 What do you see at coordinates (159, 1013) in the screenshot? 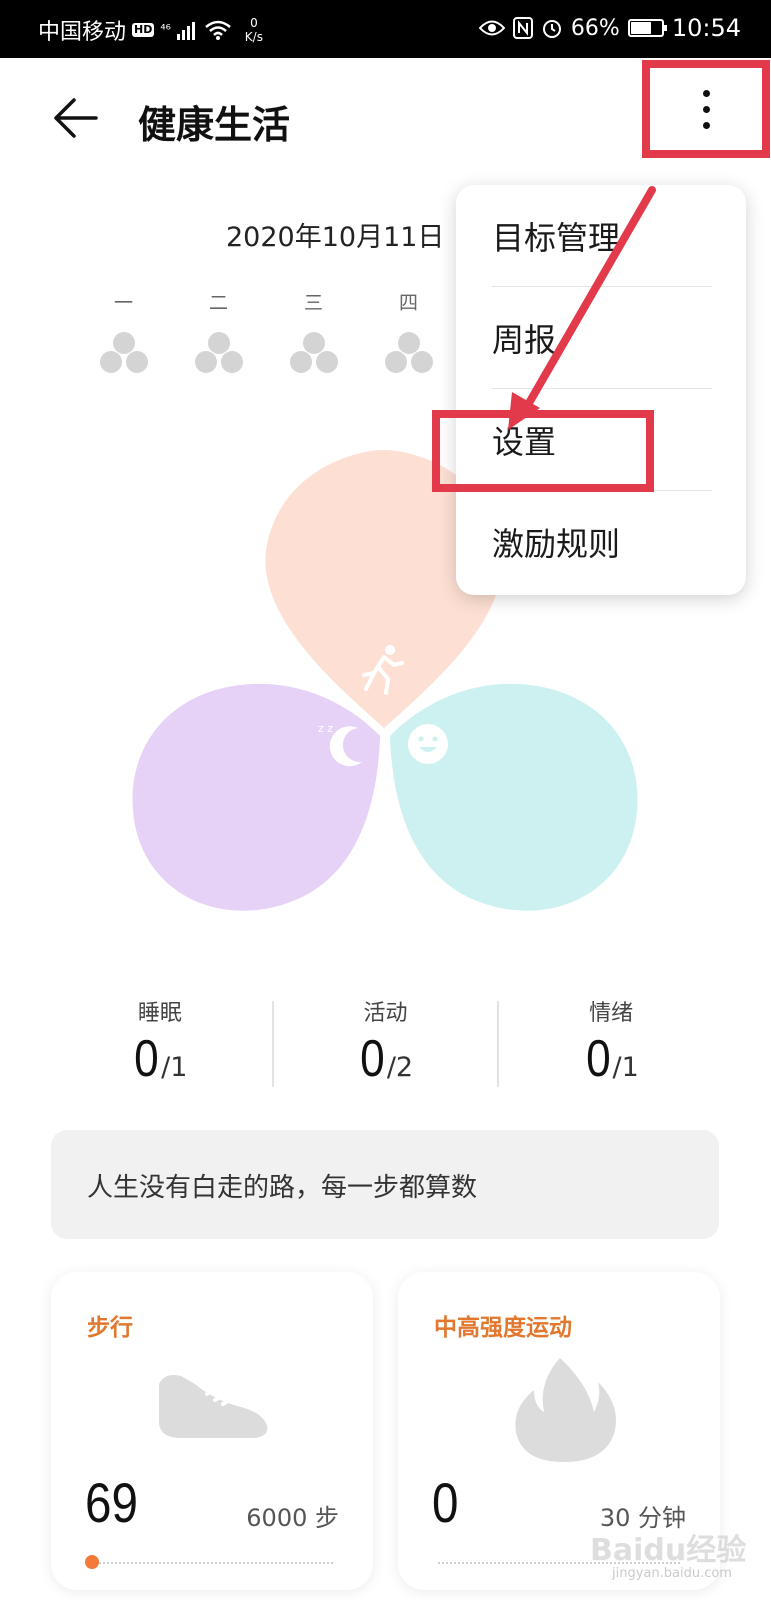
I see `stat-label: 睡眠` at bounding box center [159, 1013].